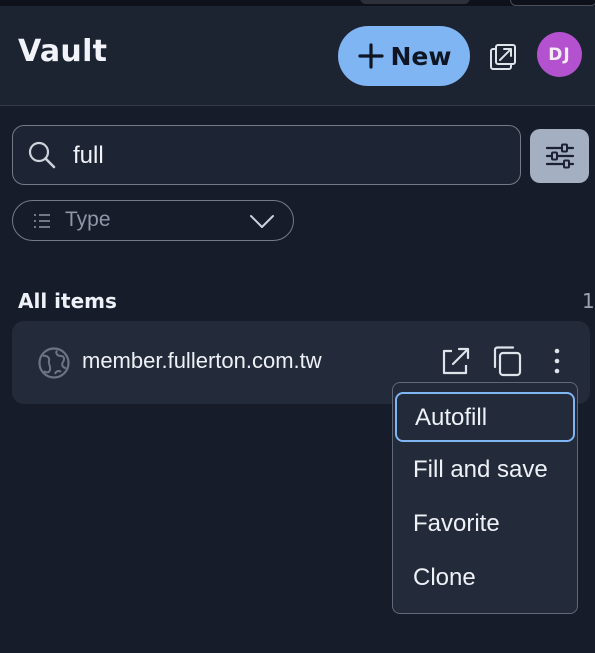 This screenshot has height=653, width=595. What do you see at coordinates (503, 57) in the screenshot?
I see `popout-icon` at bounding box center [503, 57].